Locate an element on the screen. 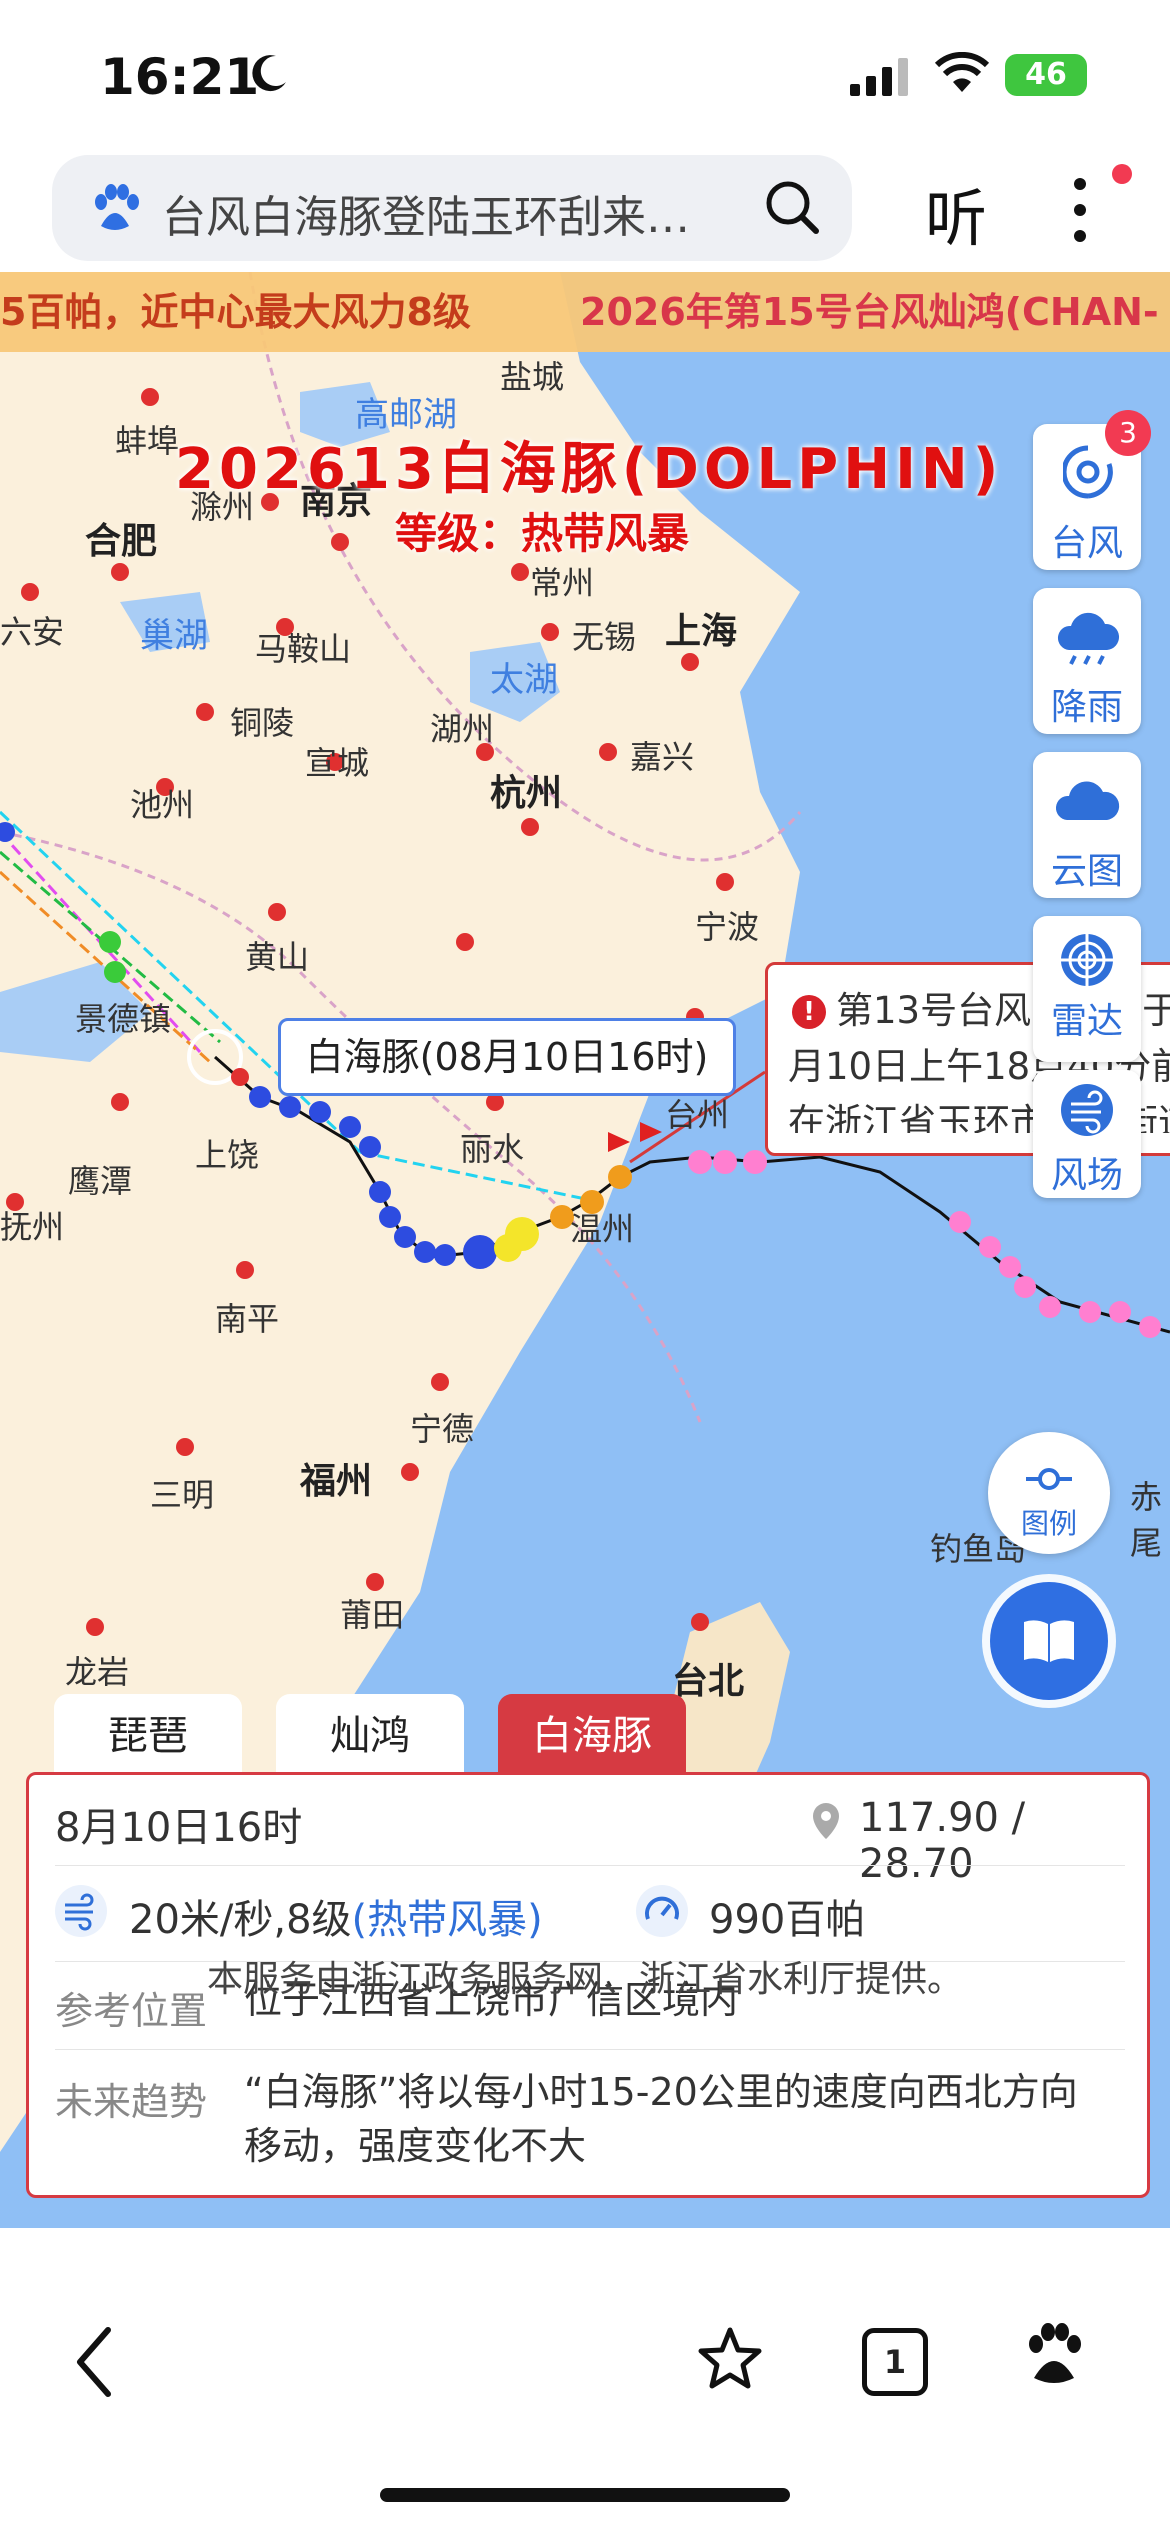 This screenshot has height=2532, width=1170. home-indicator is located at coordinates (585, 2495).